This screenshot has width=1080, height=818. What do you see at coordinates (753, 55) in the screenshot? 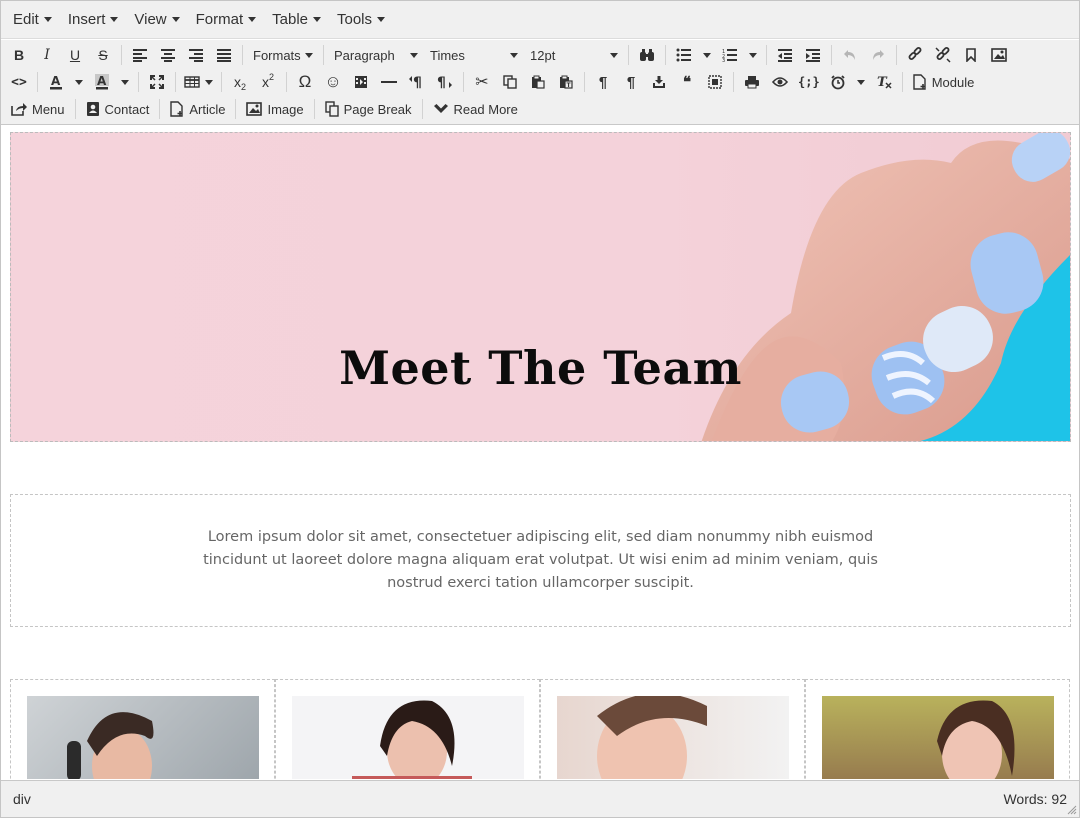
I see `numbered-list-options-button` at bounding box center [753, 55].